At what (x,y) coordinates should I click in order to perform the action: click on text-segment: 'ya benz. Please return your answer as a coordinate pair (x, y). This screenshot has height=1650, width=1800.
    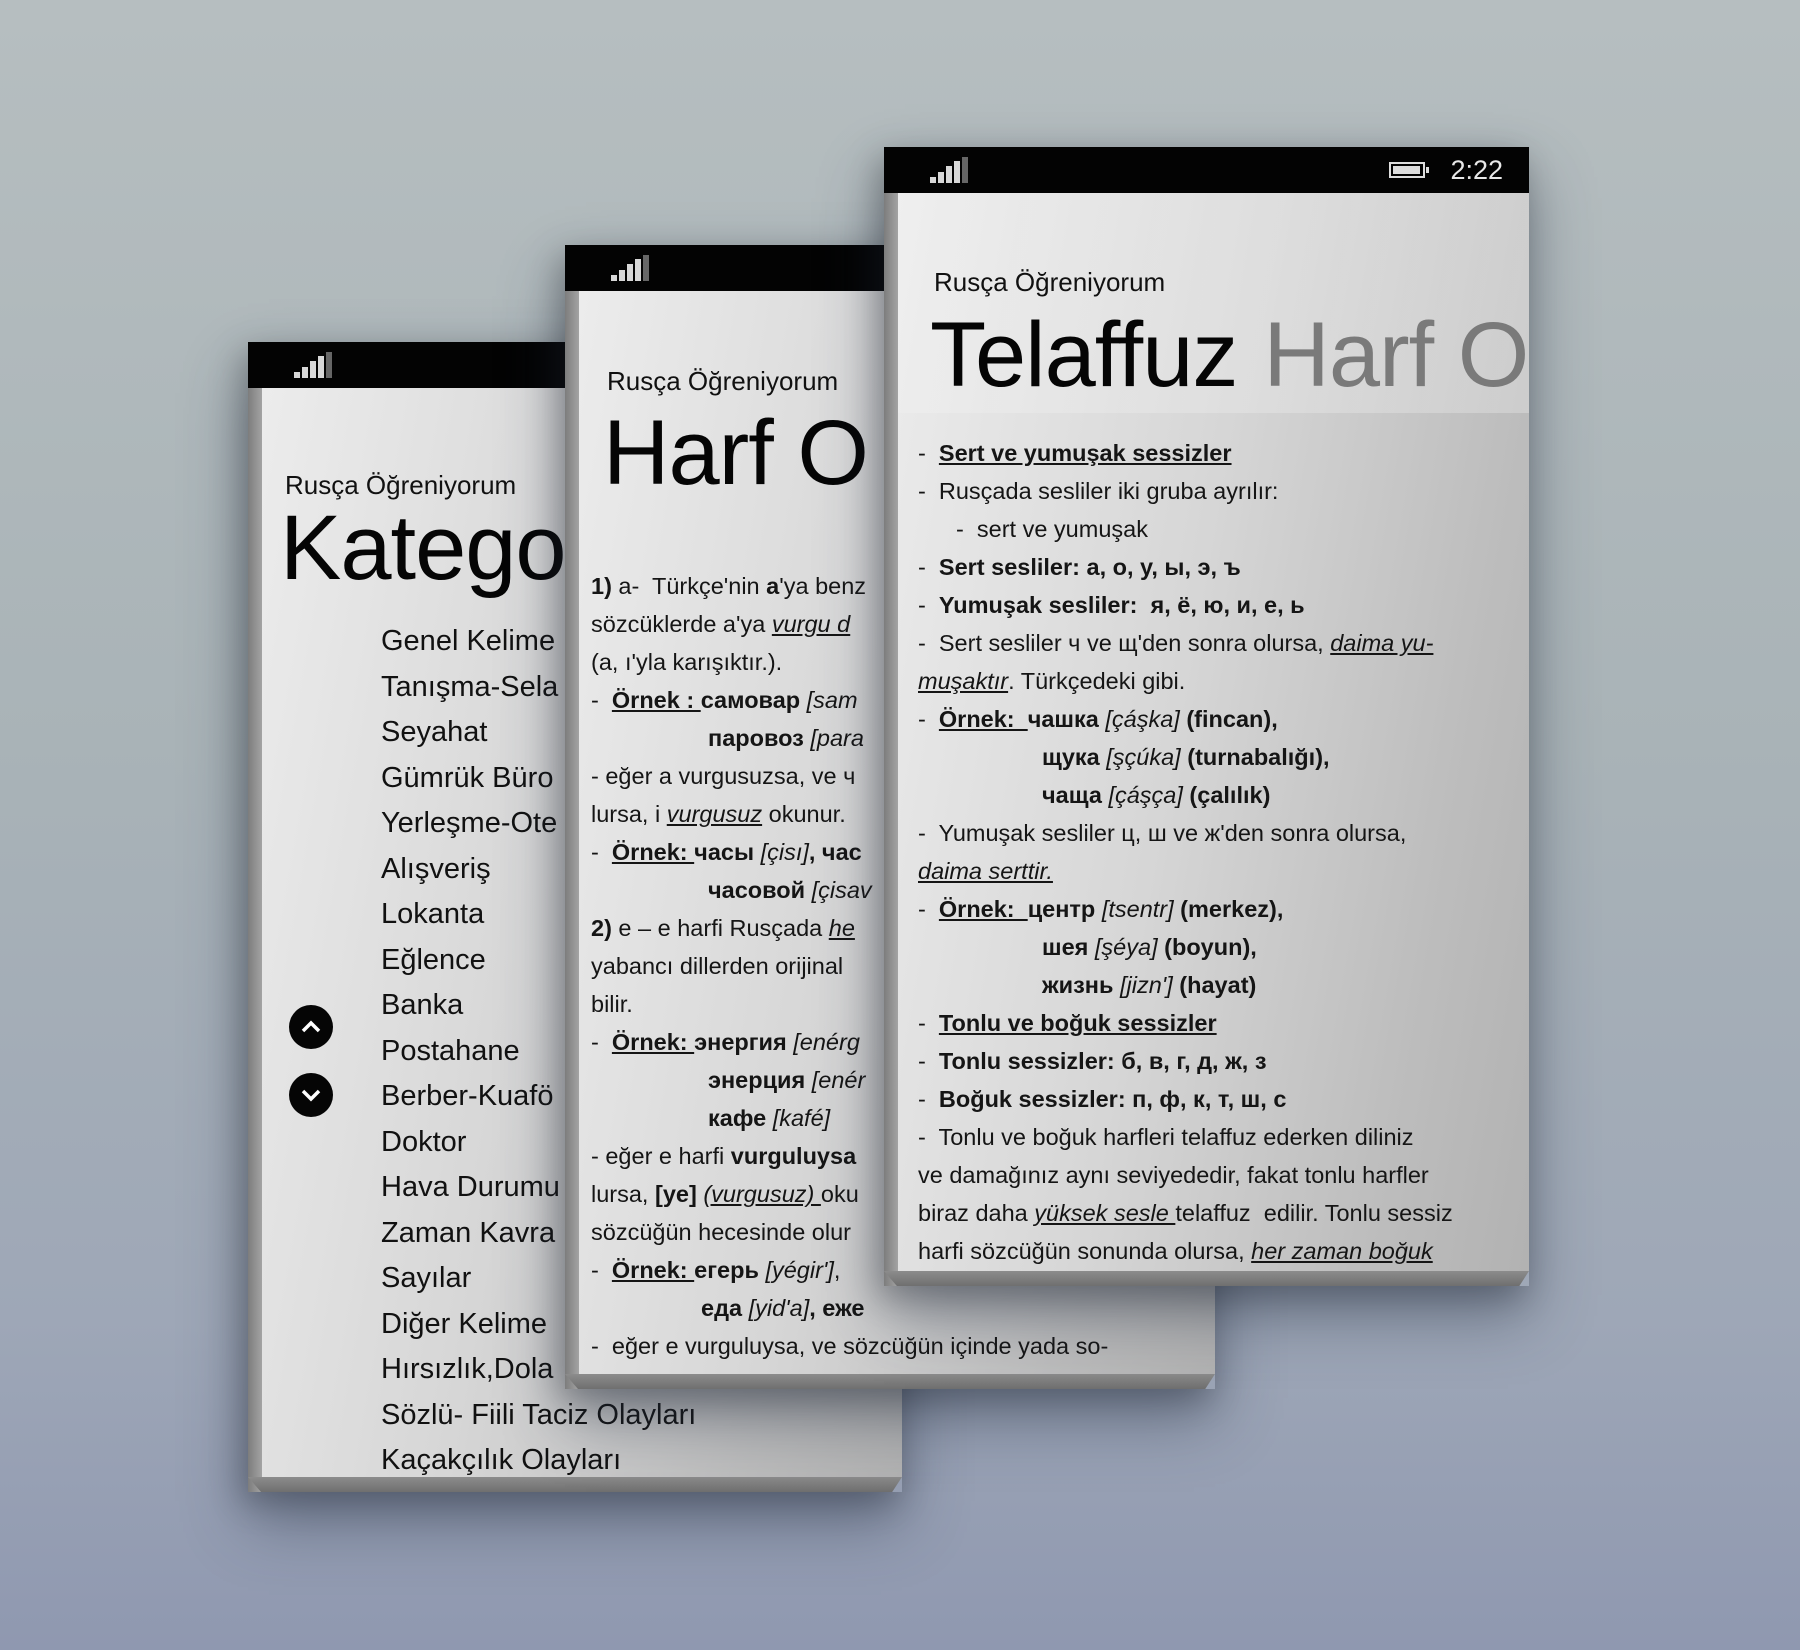
    Looking at the image, I should click on (823, 586).